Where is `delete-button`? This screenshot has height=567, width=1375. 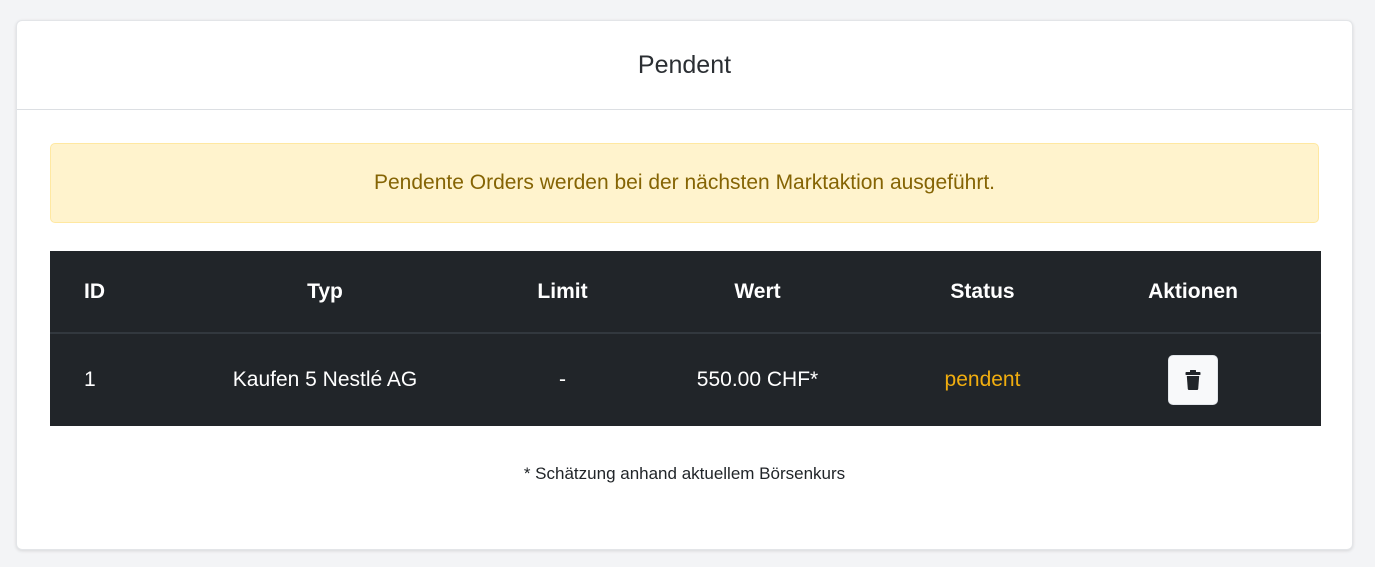
delete-button is located at coordinates (1193, 380).